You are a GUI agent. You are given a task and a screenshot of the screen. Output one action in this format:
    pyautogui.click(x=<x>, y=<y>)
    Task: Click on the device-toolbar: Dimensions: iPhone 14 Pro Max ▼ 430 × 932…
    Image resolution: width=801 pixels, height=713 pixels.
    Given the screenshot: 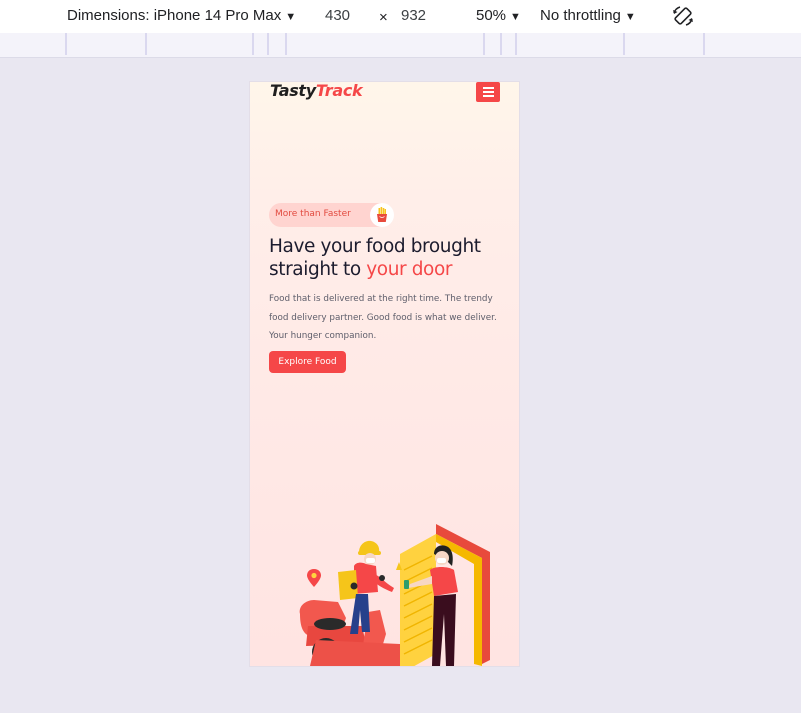 What is the action you would take?
    pyautogui.click(x=400, y=16)
    